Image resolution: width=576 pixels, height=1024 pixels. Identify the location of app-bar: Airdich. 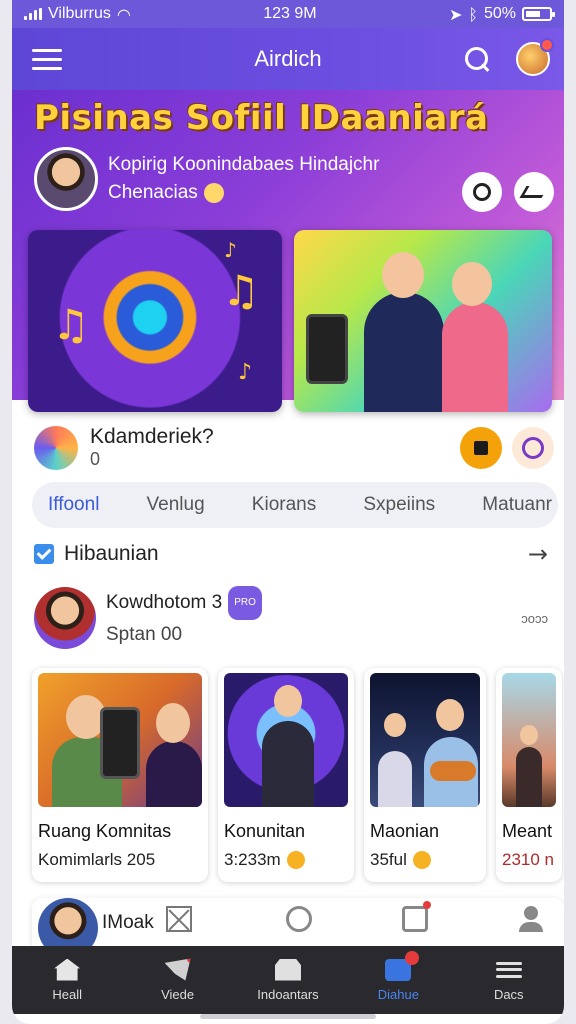
(288, 59).